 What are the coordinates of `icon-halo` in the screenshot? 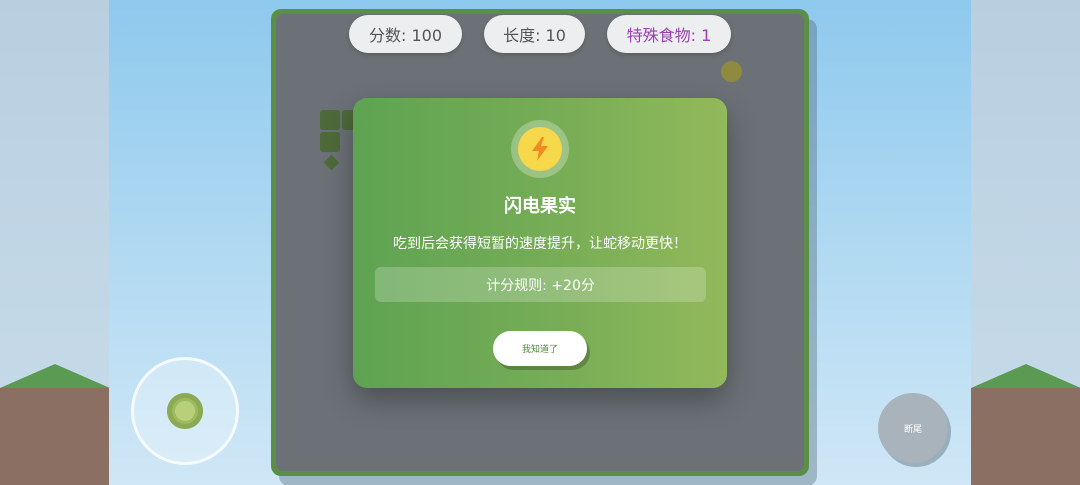 It's located at (540, 149).